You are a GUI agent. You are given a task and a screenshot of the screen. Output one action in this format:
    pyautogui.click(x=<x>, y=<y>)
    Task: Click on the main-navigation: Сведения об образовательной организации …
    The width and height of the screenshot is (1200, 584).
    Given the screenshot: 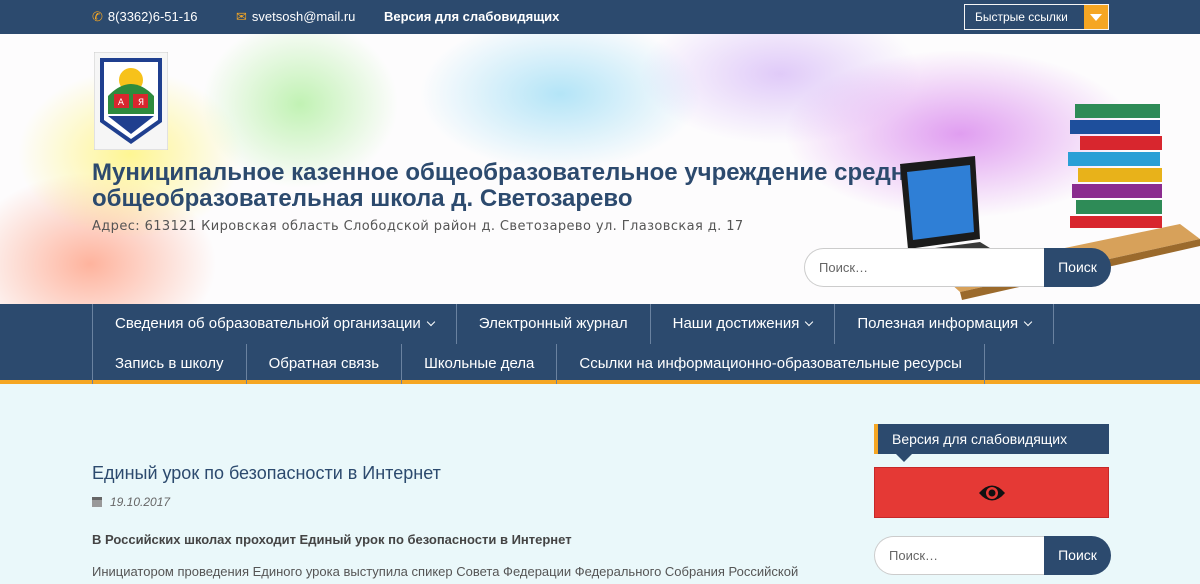 What is the action you would take?
    pyautogui.click(x=600, y=344)
    